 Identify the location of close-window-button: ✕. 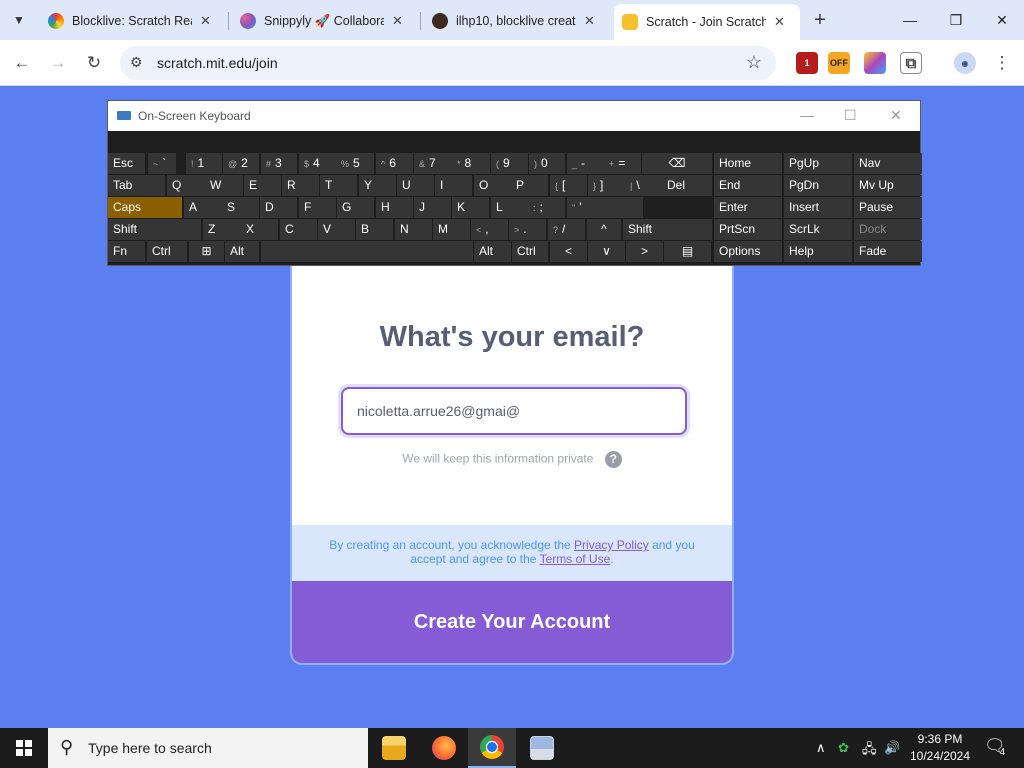
(1002, 20).